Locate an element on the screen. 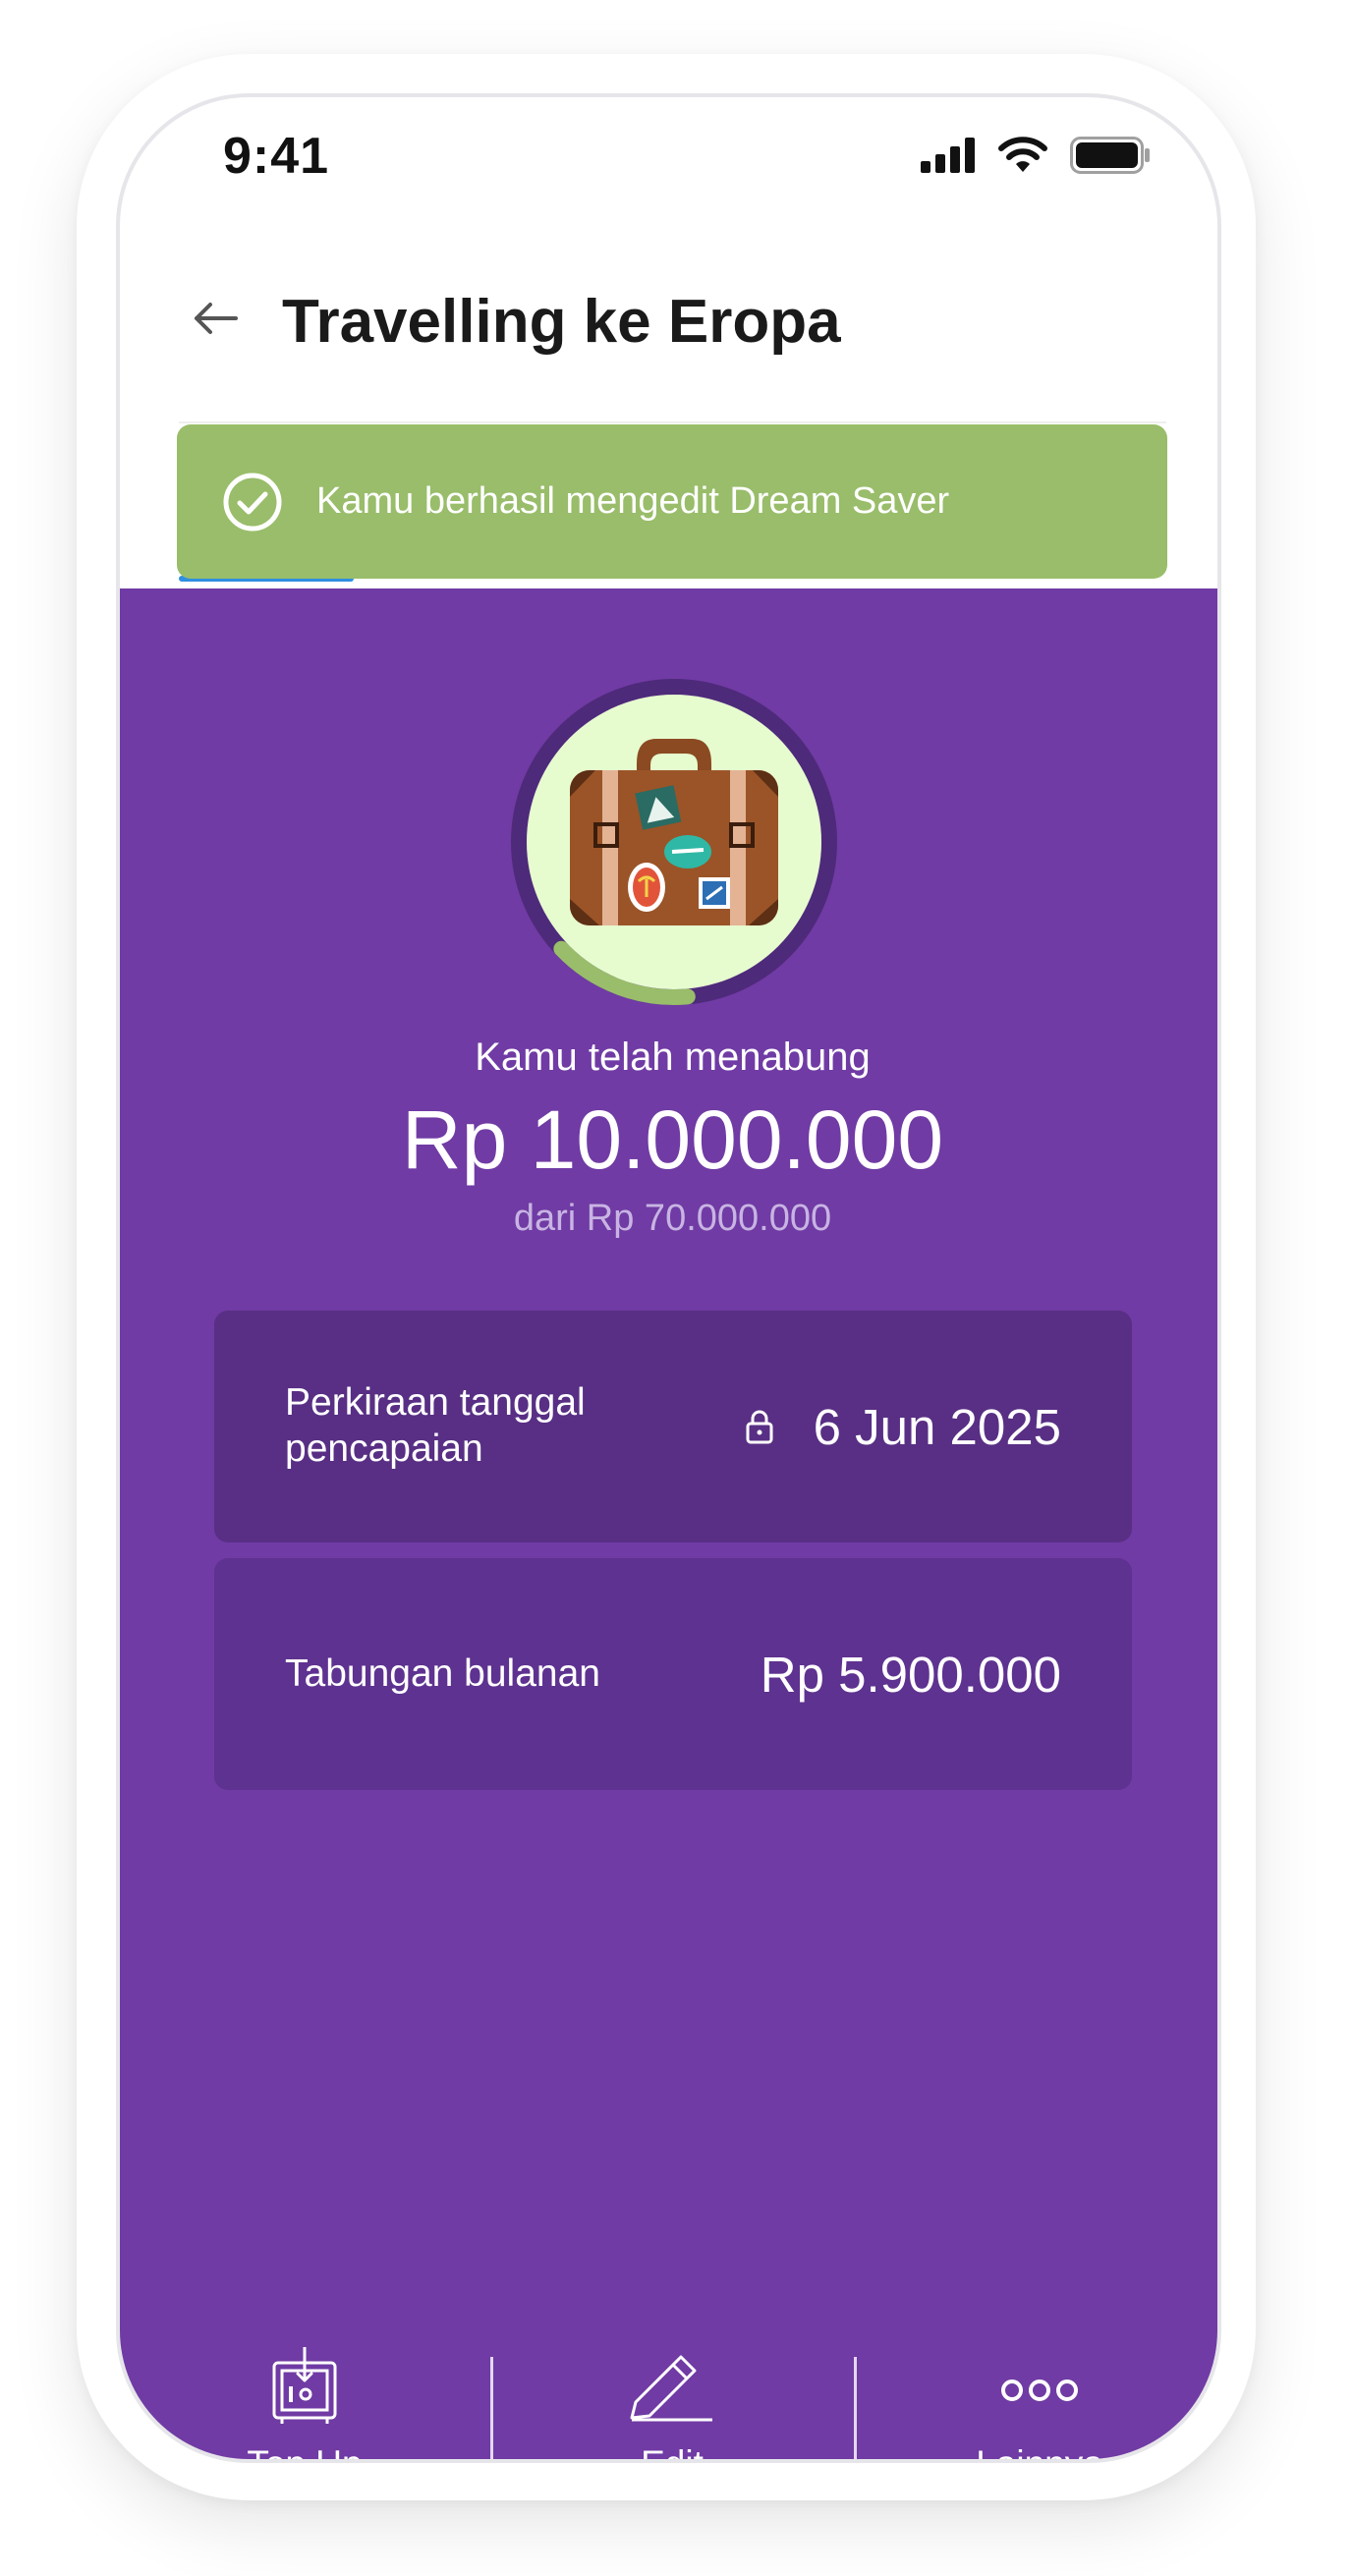  estimated-date-label: Perkiraan tanggal pencapaian is located at coordinates (435, 1426).